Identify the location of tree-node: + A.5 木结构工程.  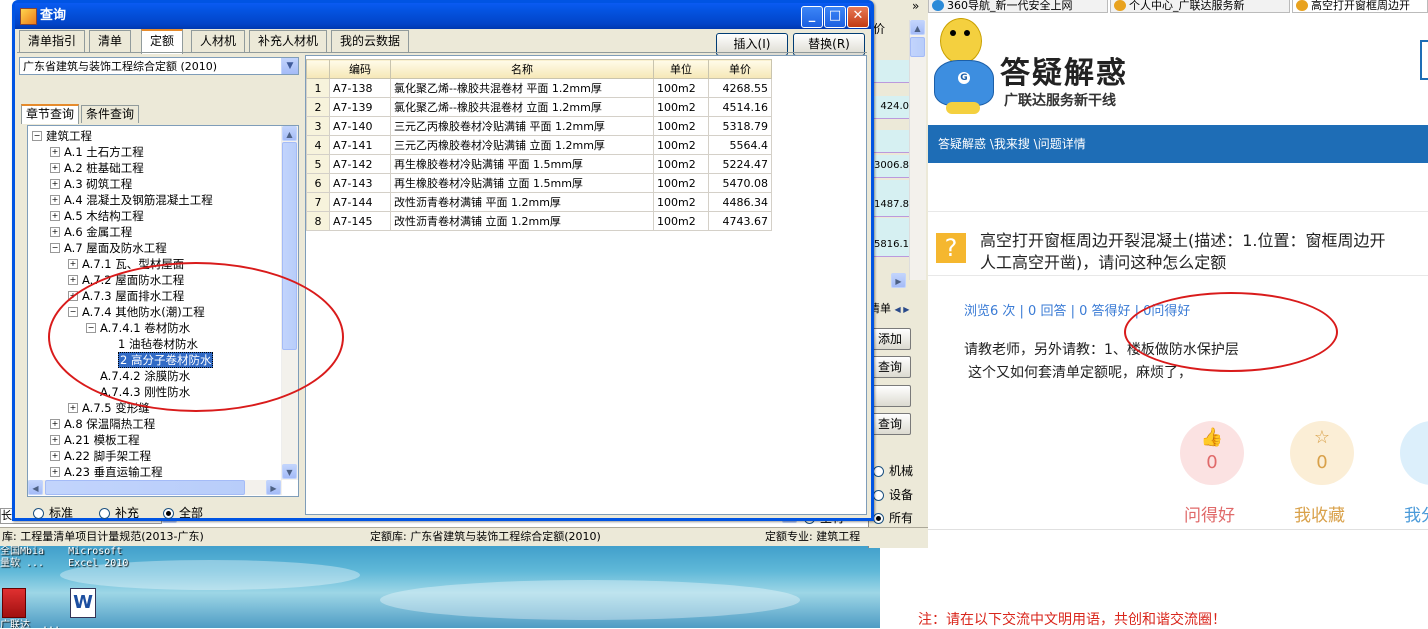
(97, 216).